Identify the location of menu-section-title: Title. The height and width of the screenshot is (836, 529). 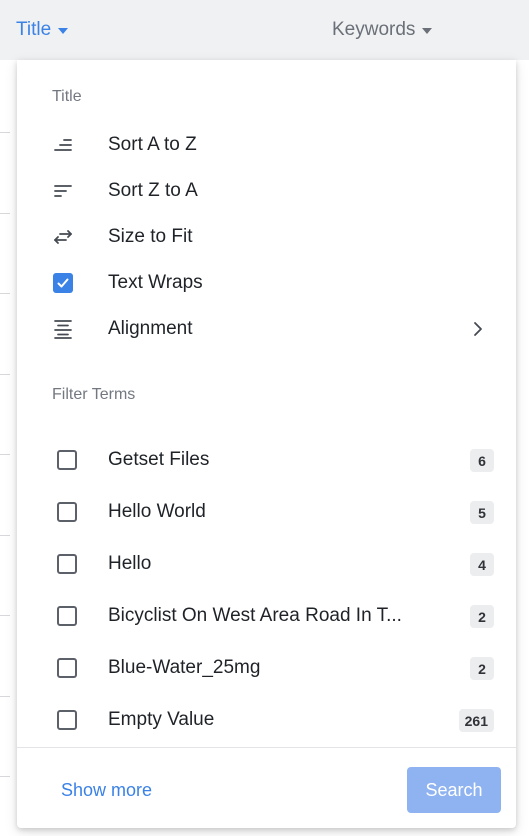
(67, 96).